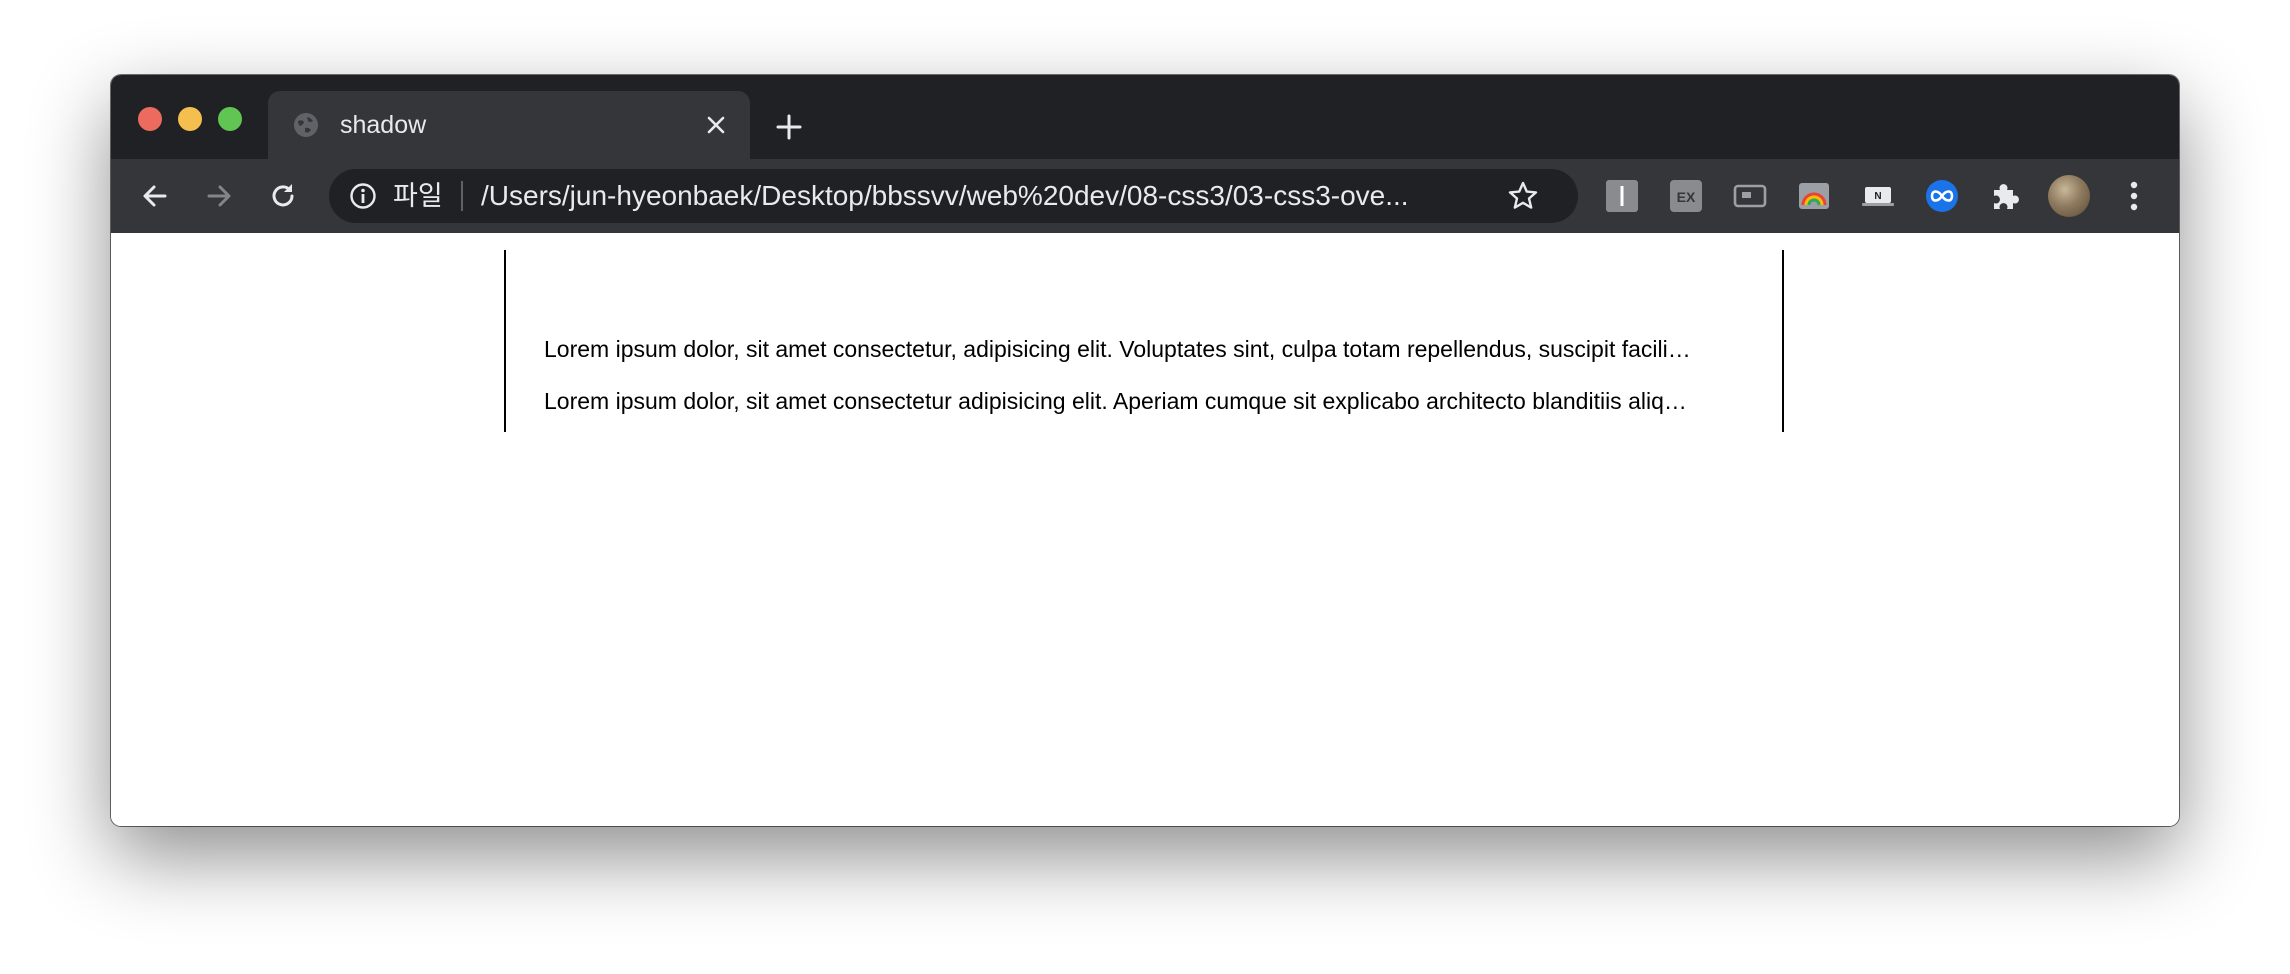  What do you see at coordinates (363, 196) in the screenshot?
I see `info-icon` at bounding box center [363, 196].